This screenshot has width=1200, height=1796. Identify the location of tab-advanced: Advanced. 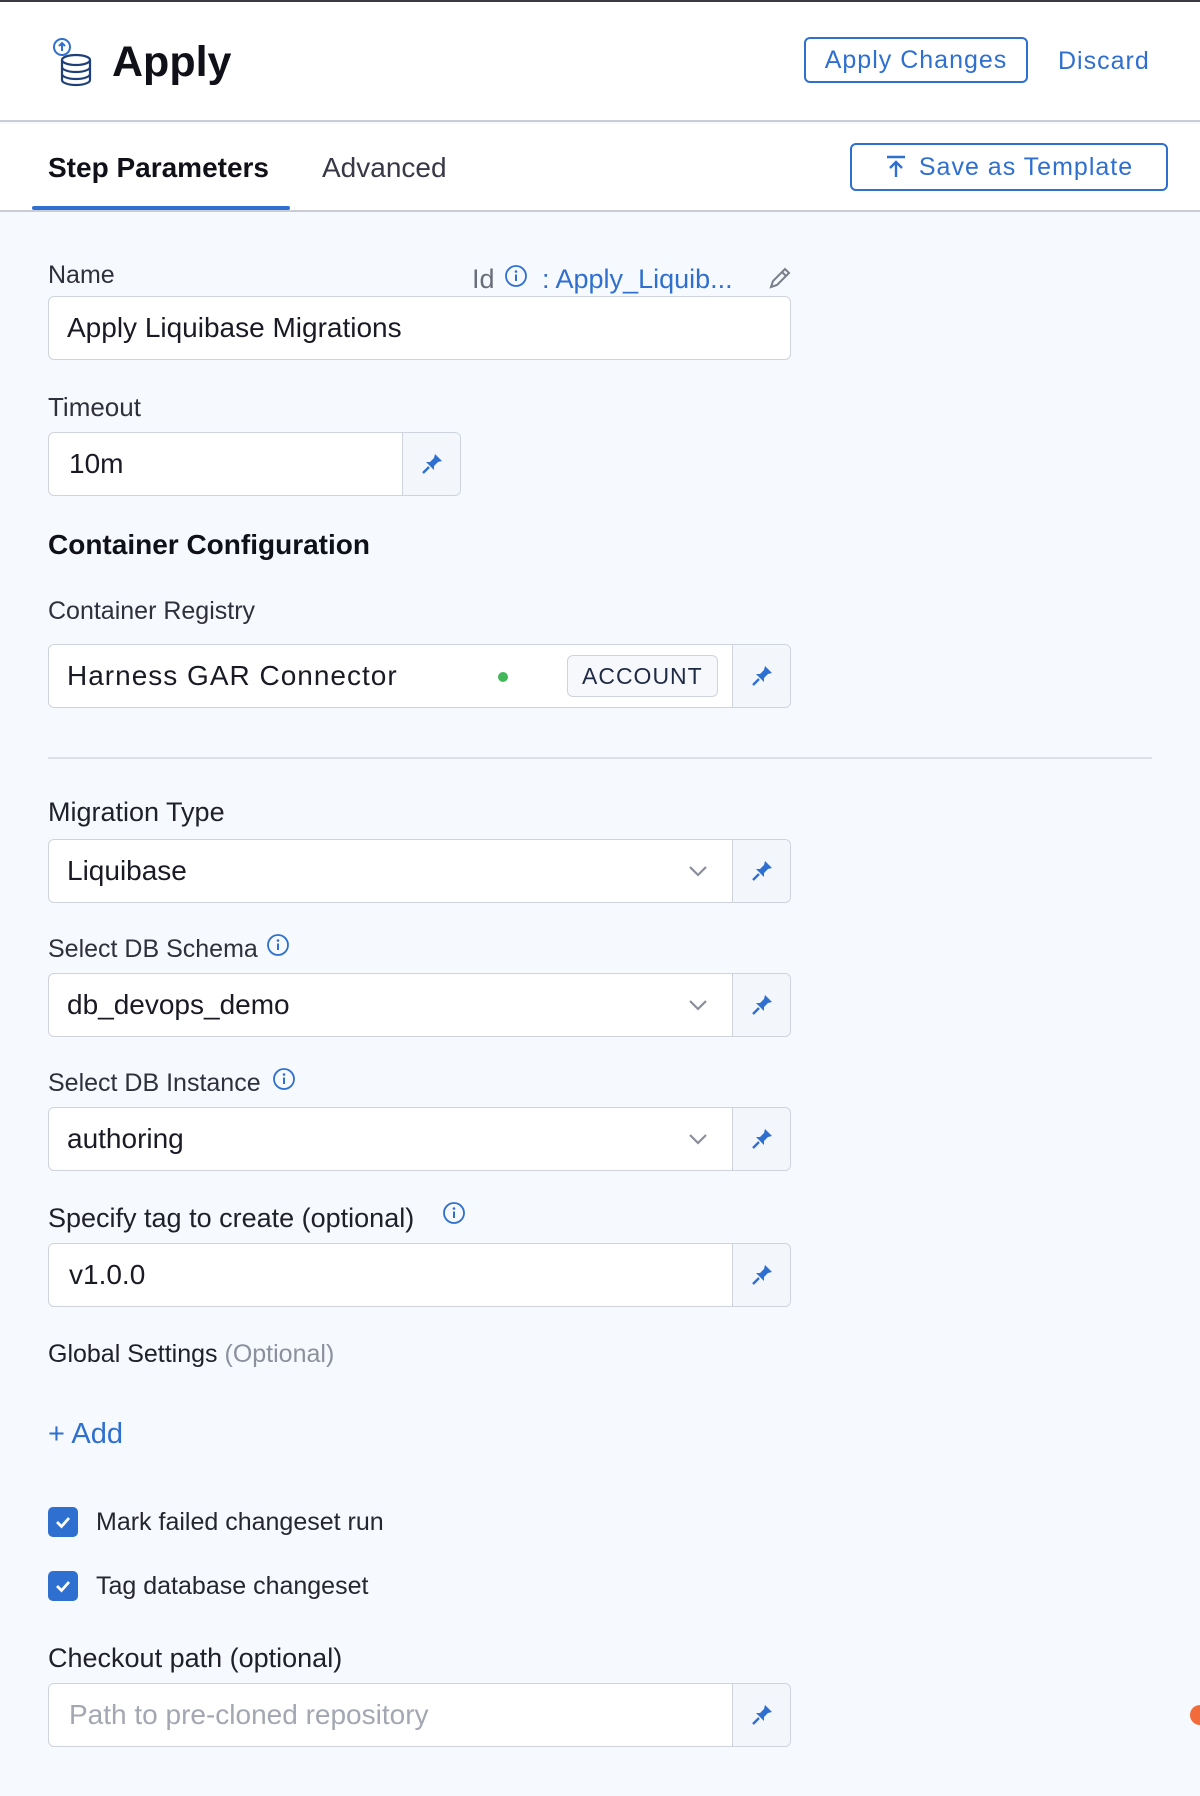
(384, 168).